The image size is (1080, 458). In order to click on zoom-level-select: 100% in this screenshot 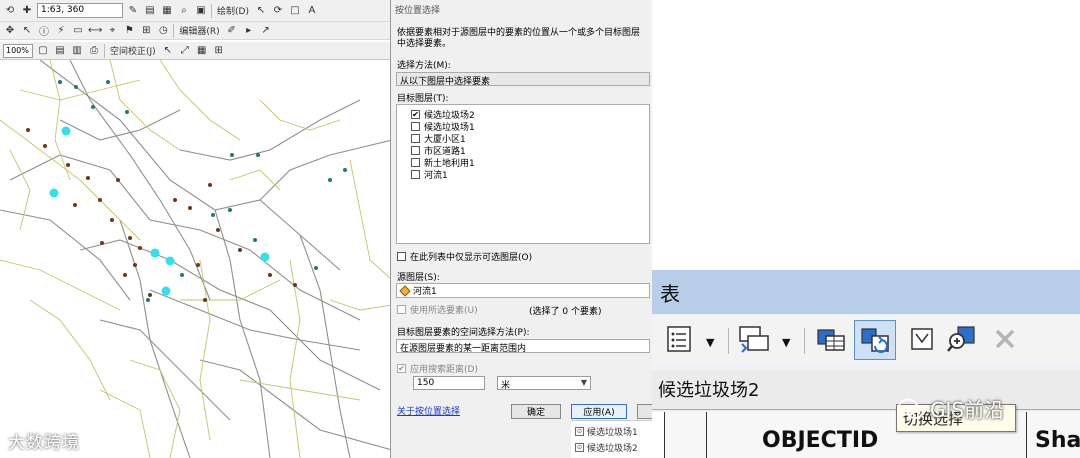, I will do `click(18, 50)`.